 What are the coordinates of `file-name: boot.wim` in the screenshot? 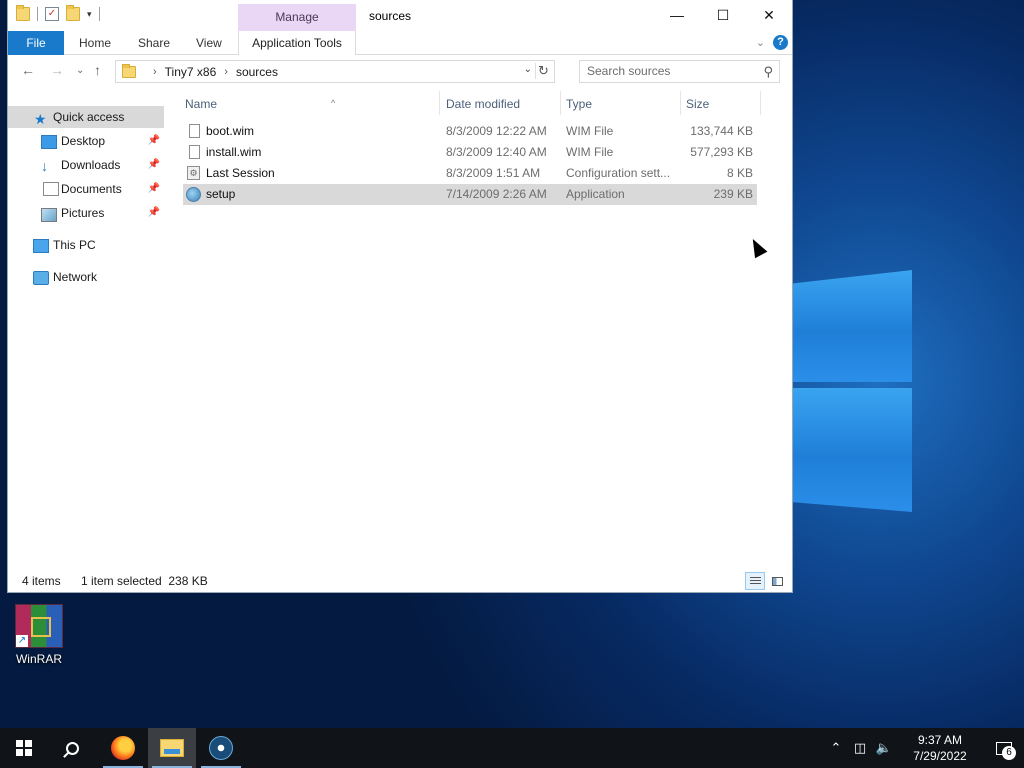 It's located at (230, 131).